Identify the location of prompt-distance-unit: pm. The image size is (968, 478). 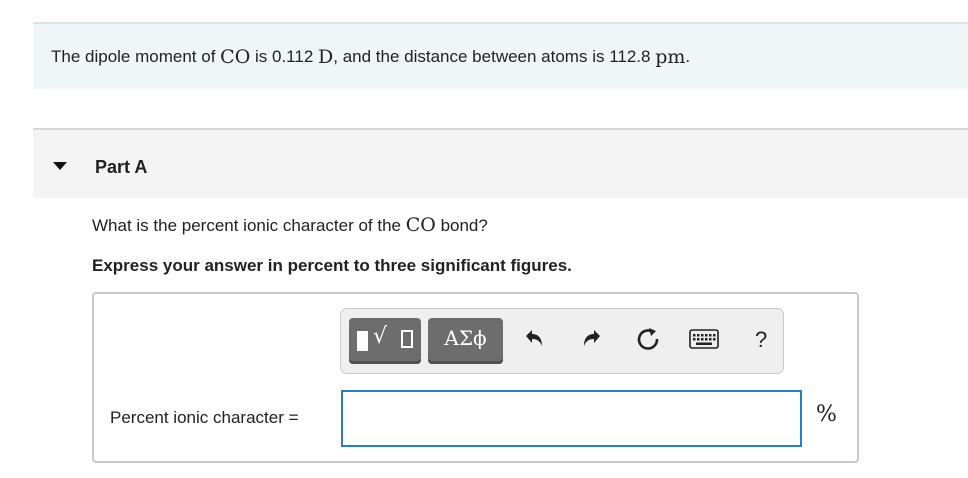
(670, 56).